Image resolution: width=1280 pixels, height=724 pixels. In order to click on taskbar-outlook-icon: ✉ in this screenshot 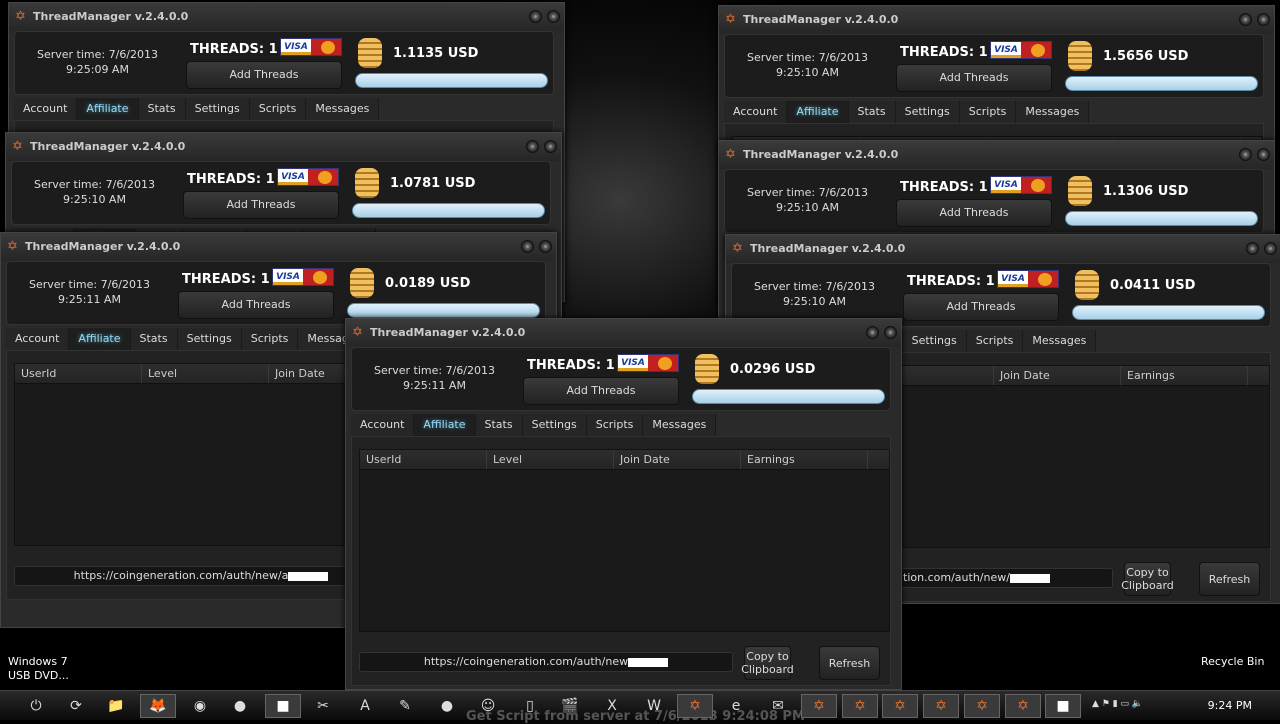, I will do `click(778, 706)`.